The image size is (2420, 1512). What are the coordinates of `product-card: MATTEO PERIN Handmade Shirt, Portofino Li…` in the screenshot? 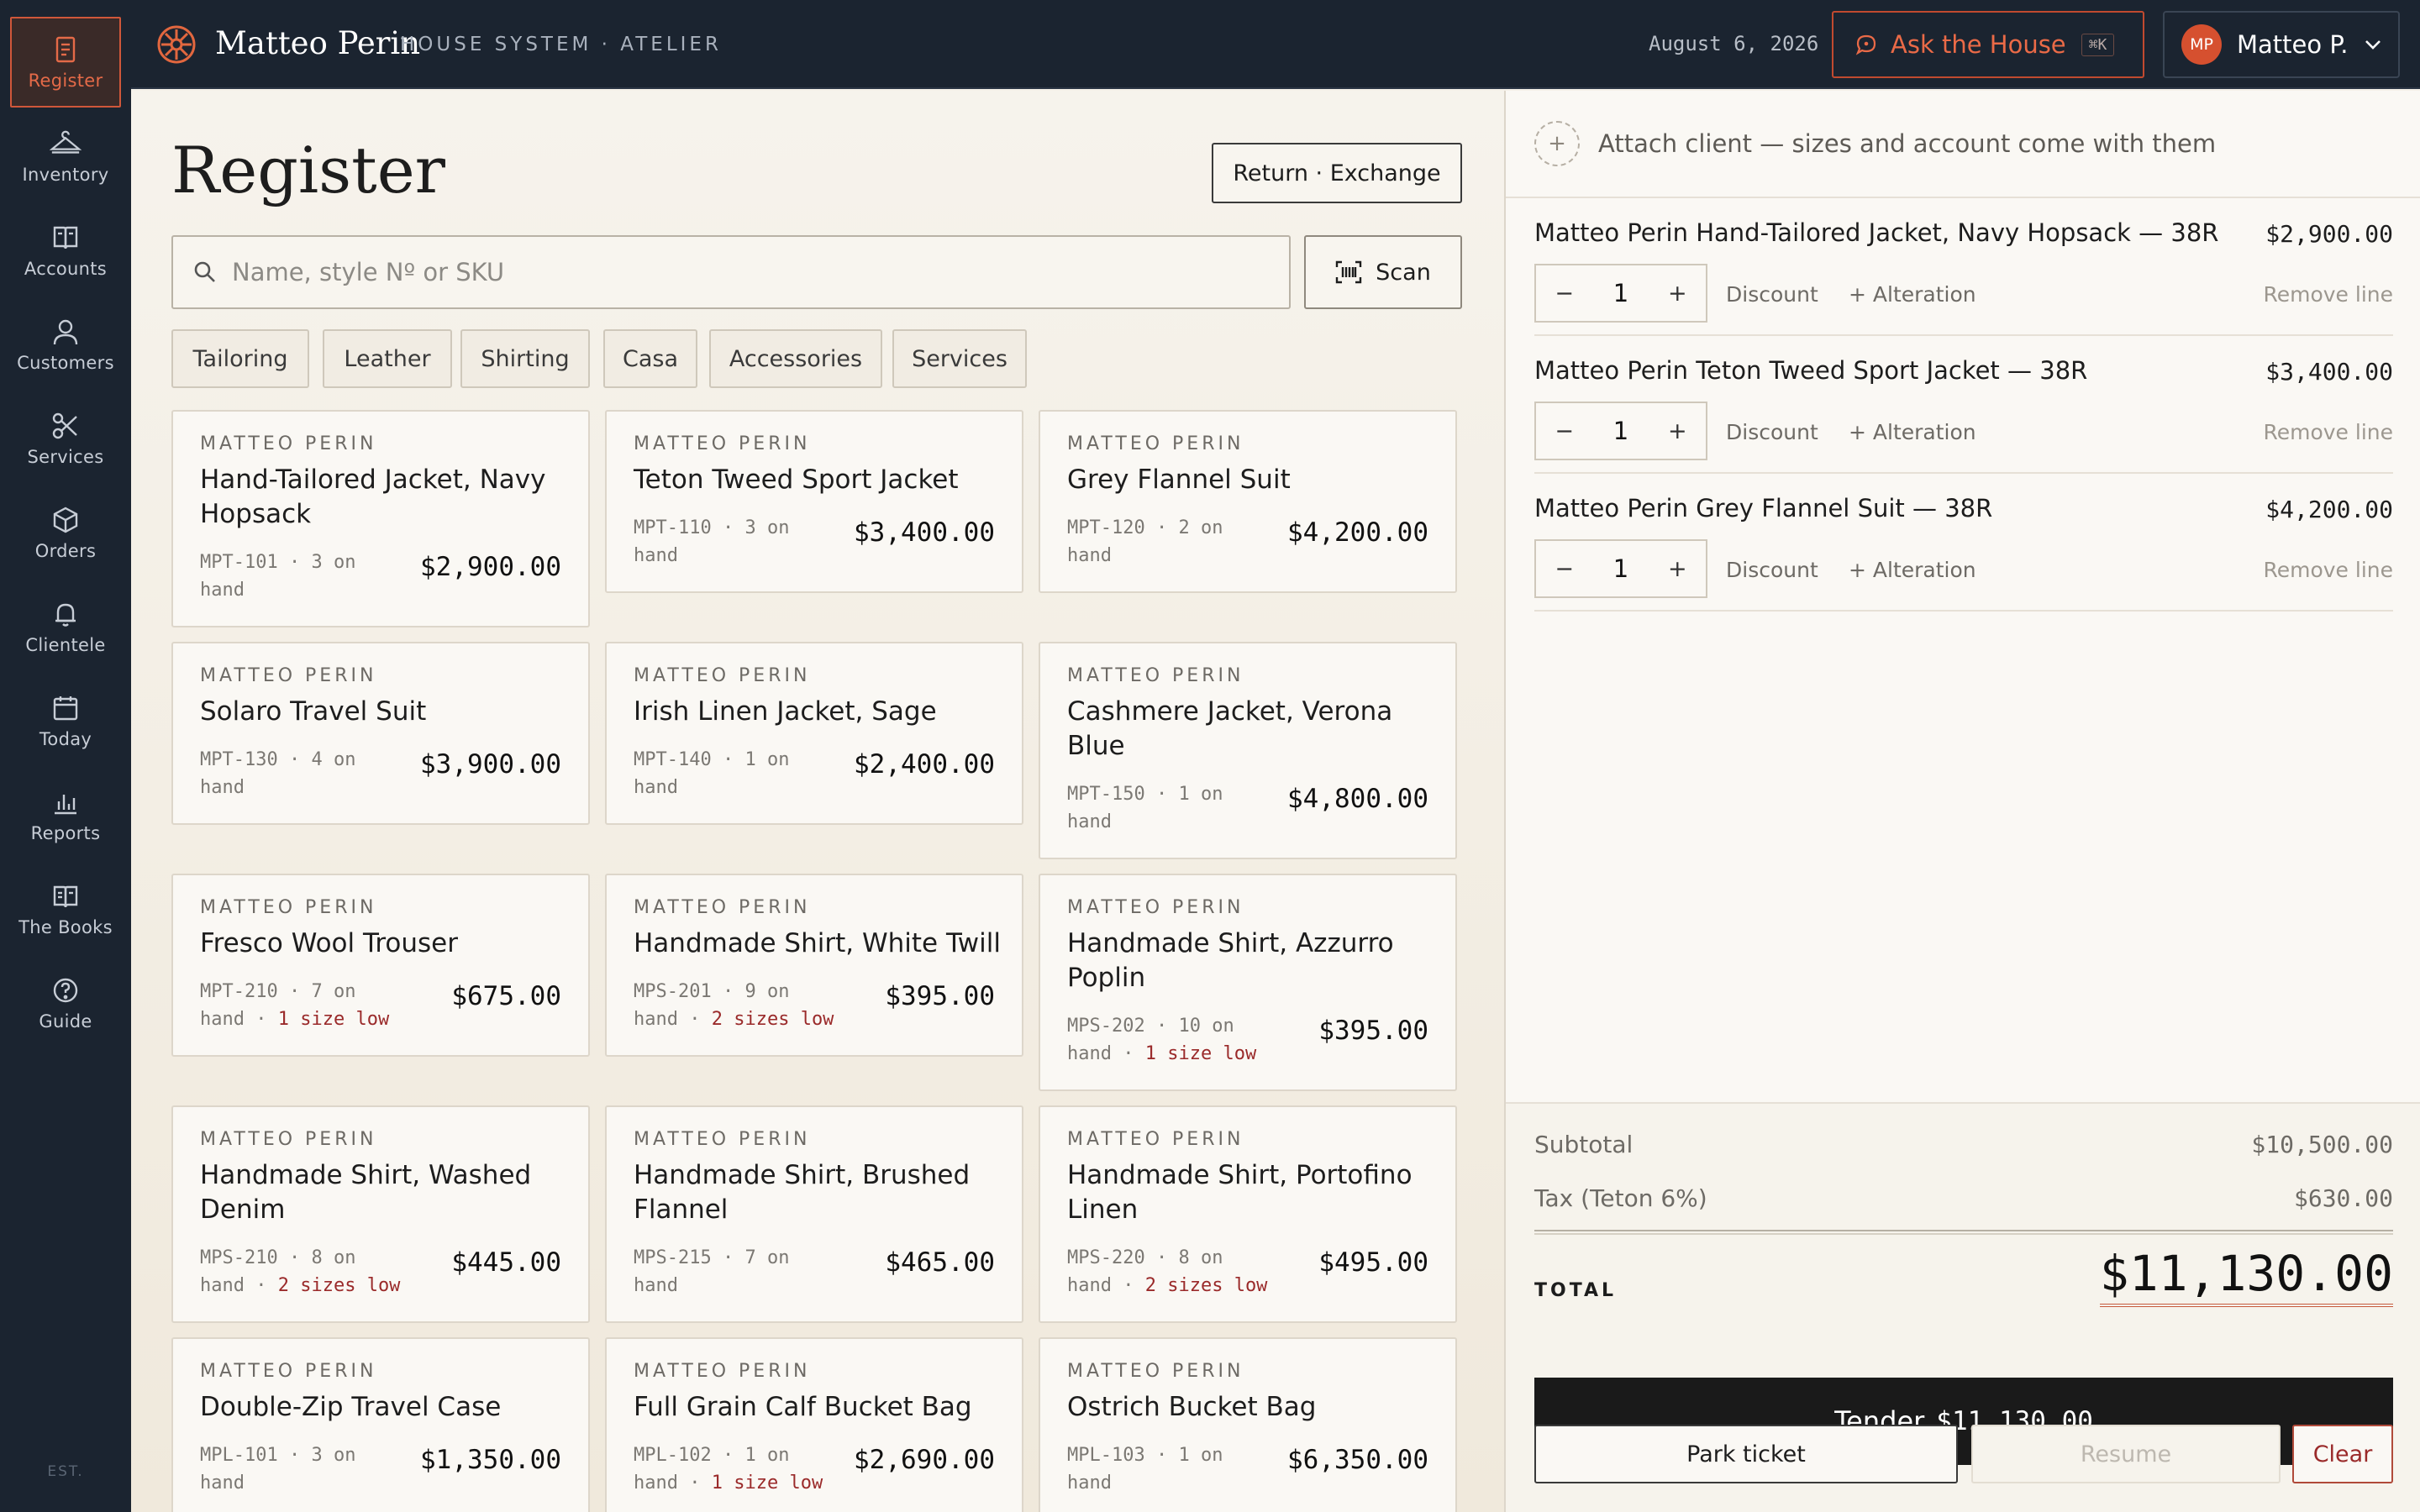 It's located at (1248, 1214).